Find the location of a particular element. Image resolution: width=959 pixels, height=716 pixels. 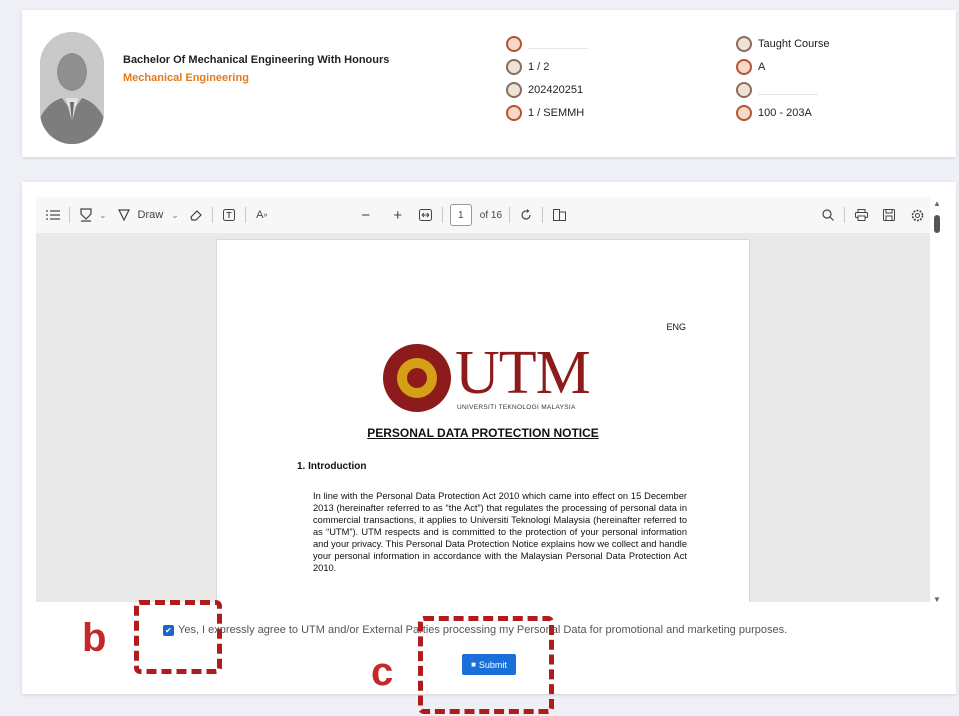

semester-icon is located at coordinates (514, 112).